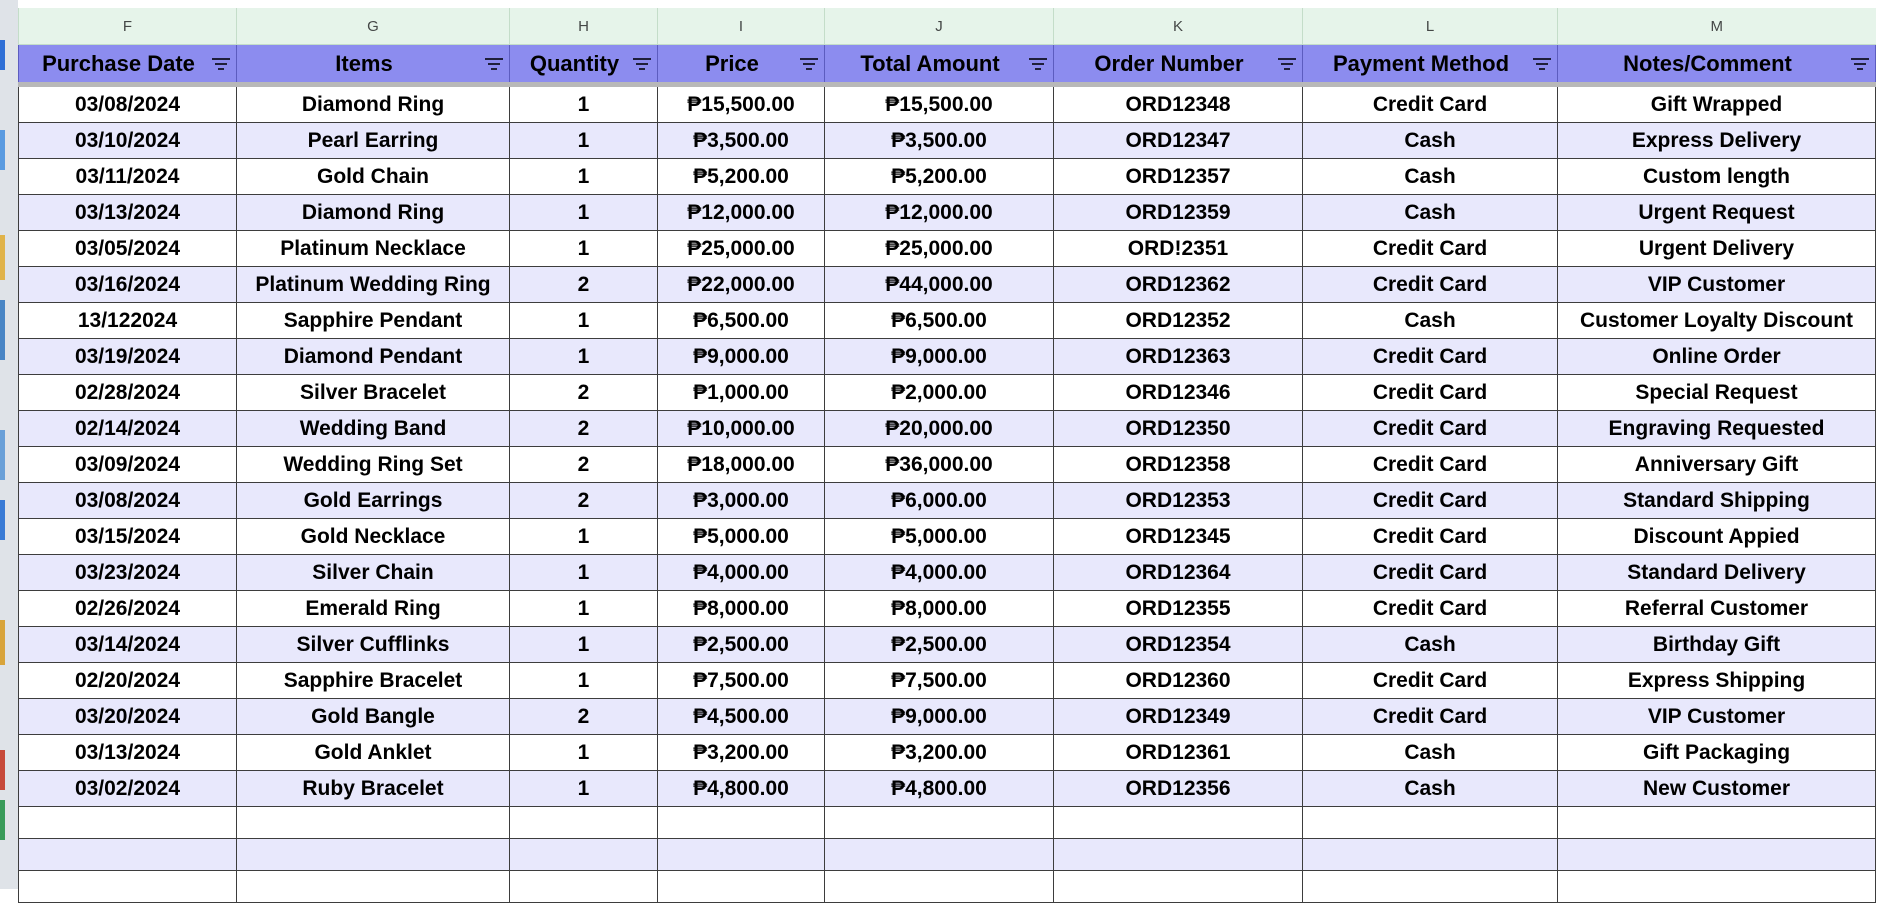 The width and height of the screenshot is (1877, 903). I want to click on header-cell-payment-method: Payment Method, so click(1430, 65).